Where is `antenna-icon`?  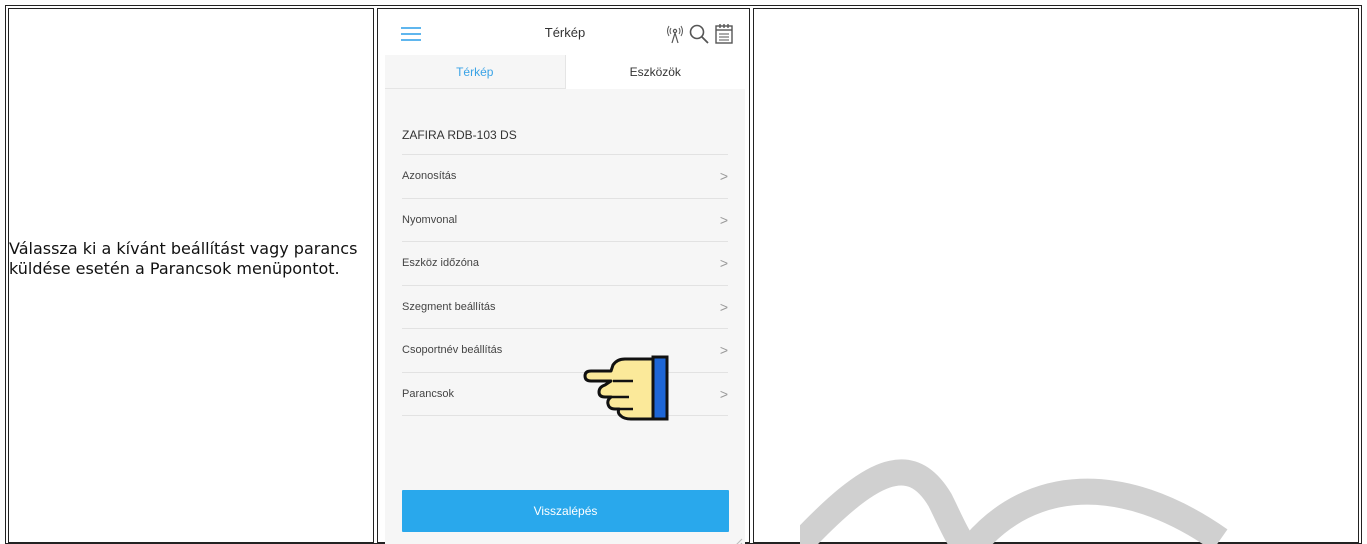 antenna-icon is located at coordinates (675, 34).